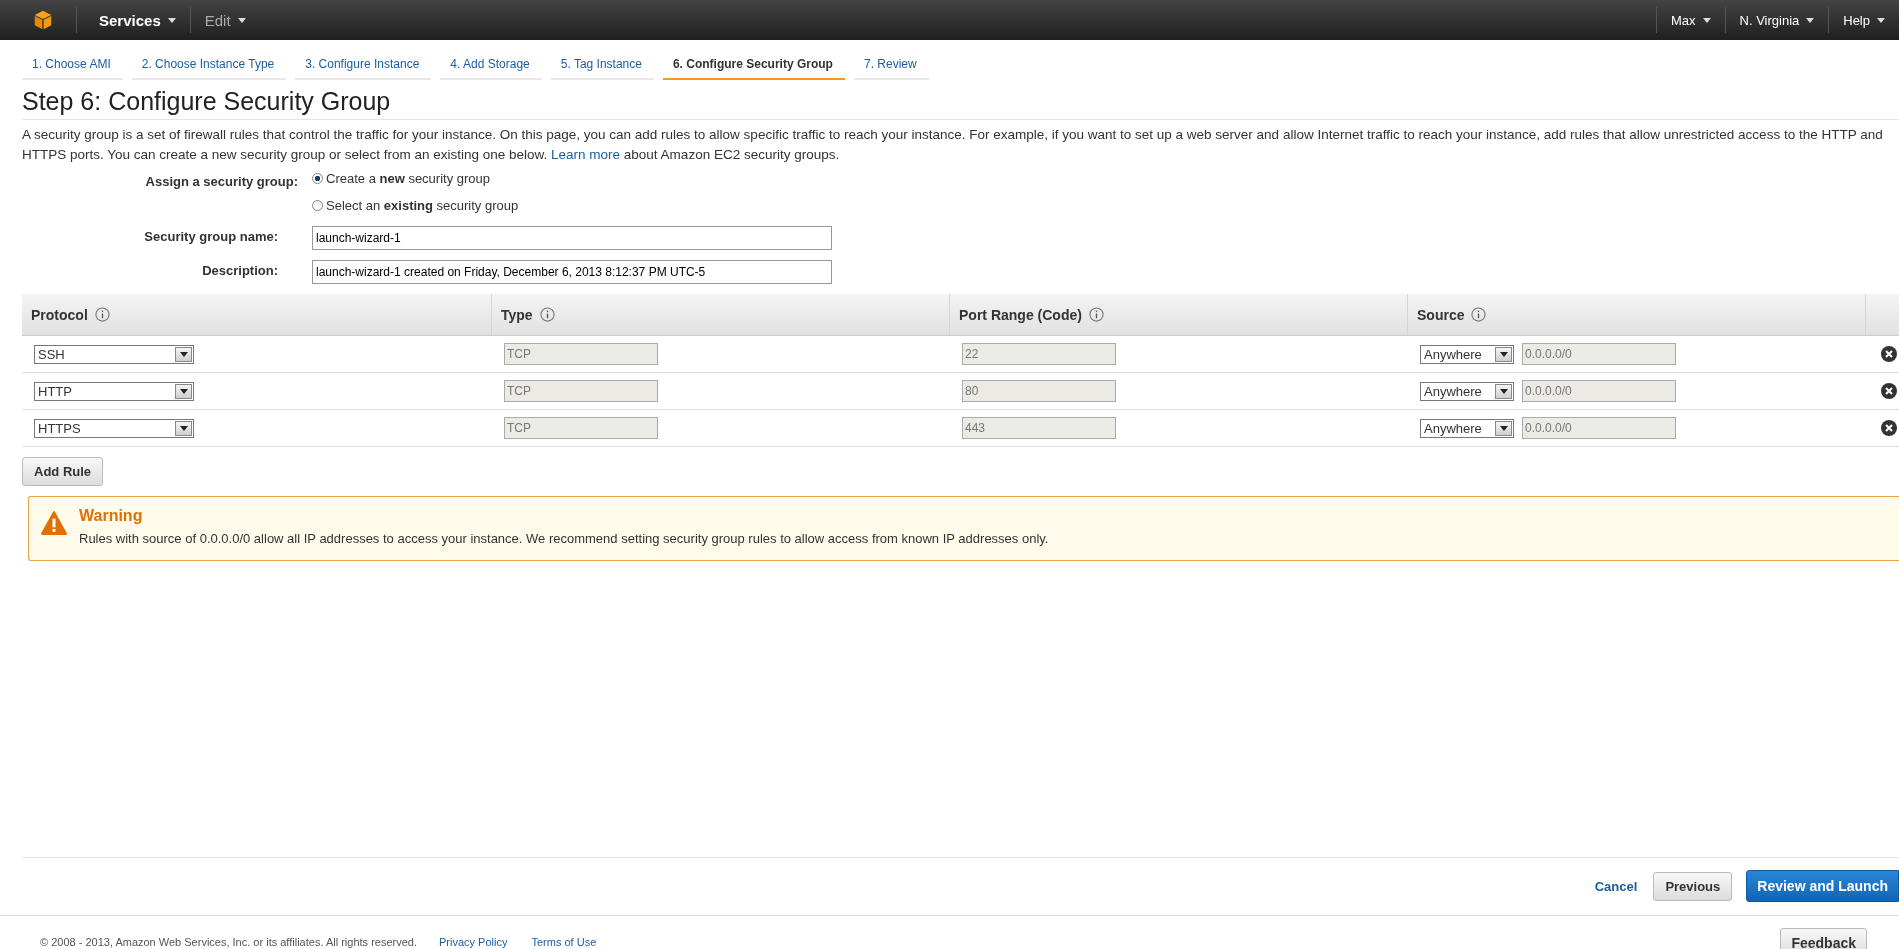  I want to click on warning-title: Warning, so click(111, 516).